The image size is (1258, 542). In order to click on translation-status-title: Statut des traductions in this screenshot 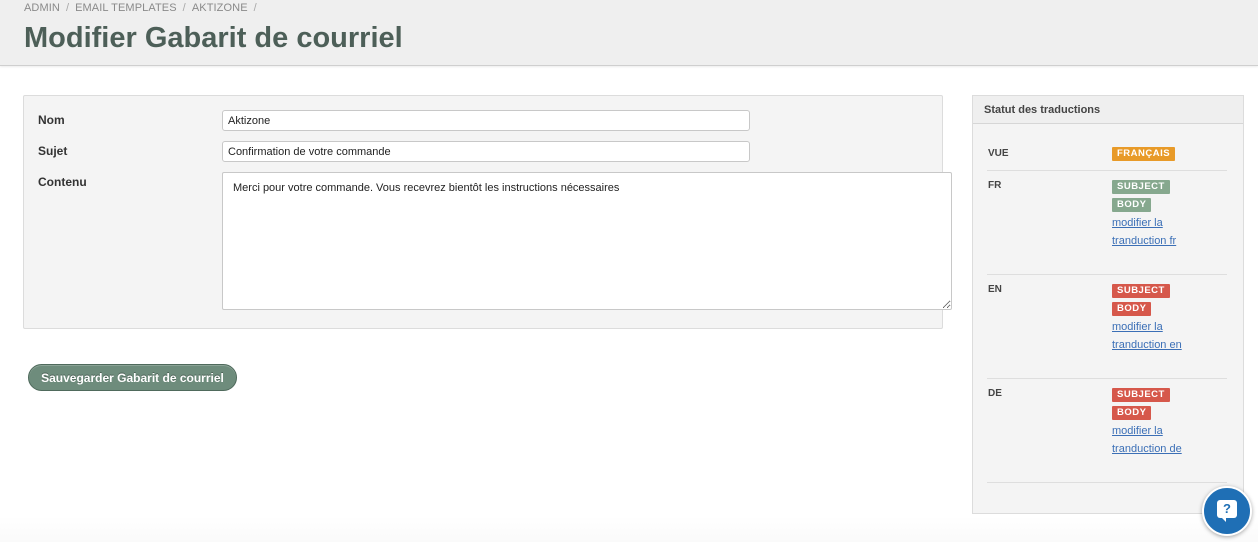, I will do `click(1042, 110)`.